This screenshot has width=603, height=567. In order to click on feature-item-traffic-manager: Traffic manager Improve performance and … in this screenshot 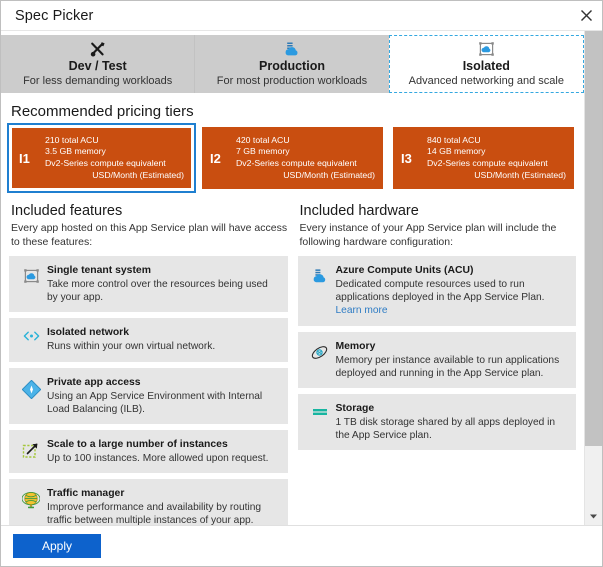, I will do `click(148, 502)`.